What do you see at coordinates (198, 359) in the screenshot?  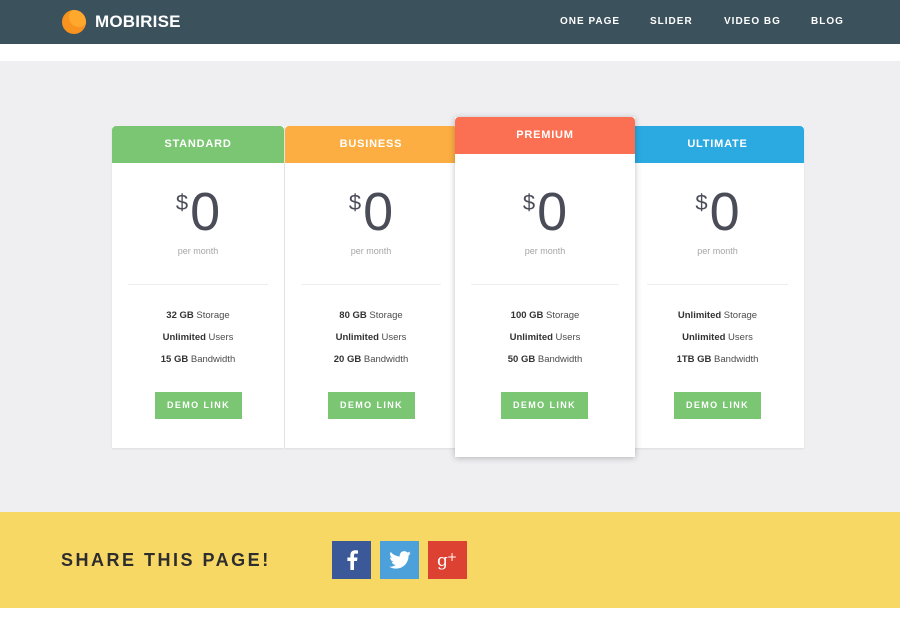 I see `feature-bandwidth: 15 GB Bandwidth` at bounding box center [198, 359].